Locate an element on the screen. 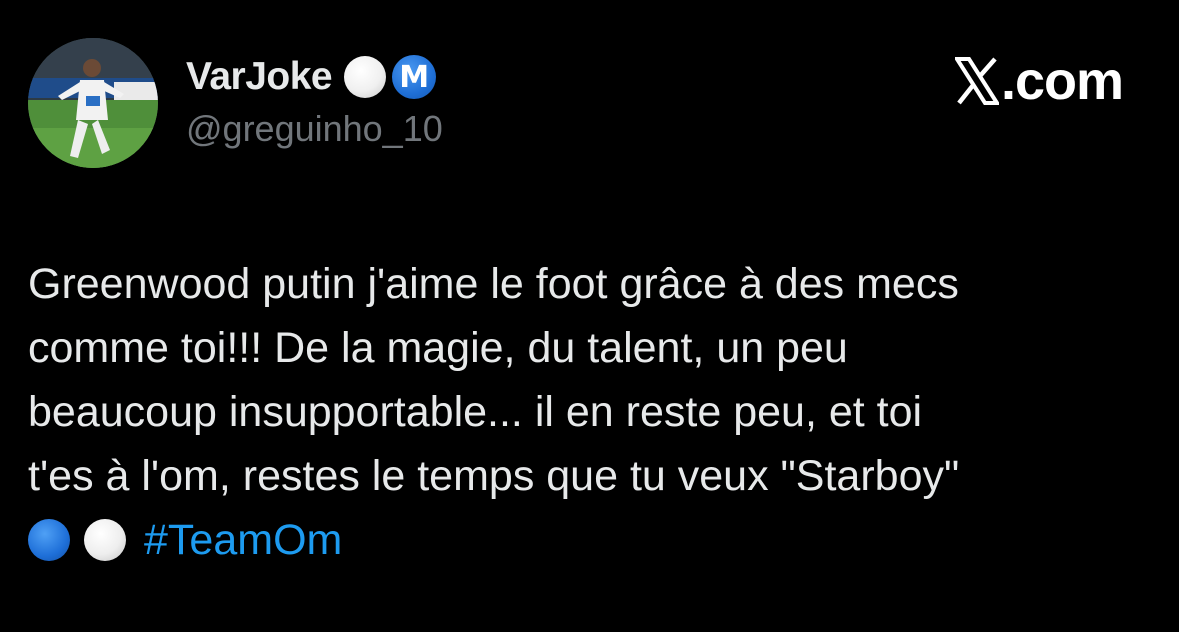 The height and width of the screenshot is (632, 1179). brand-logo: .com is located at coordinates (1039, 81).